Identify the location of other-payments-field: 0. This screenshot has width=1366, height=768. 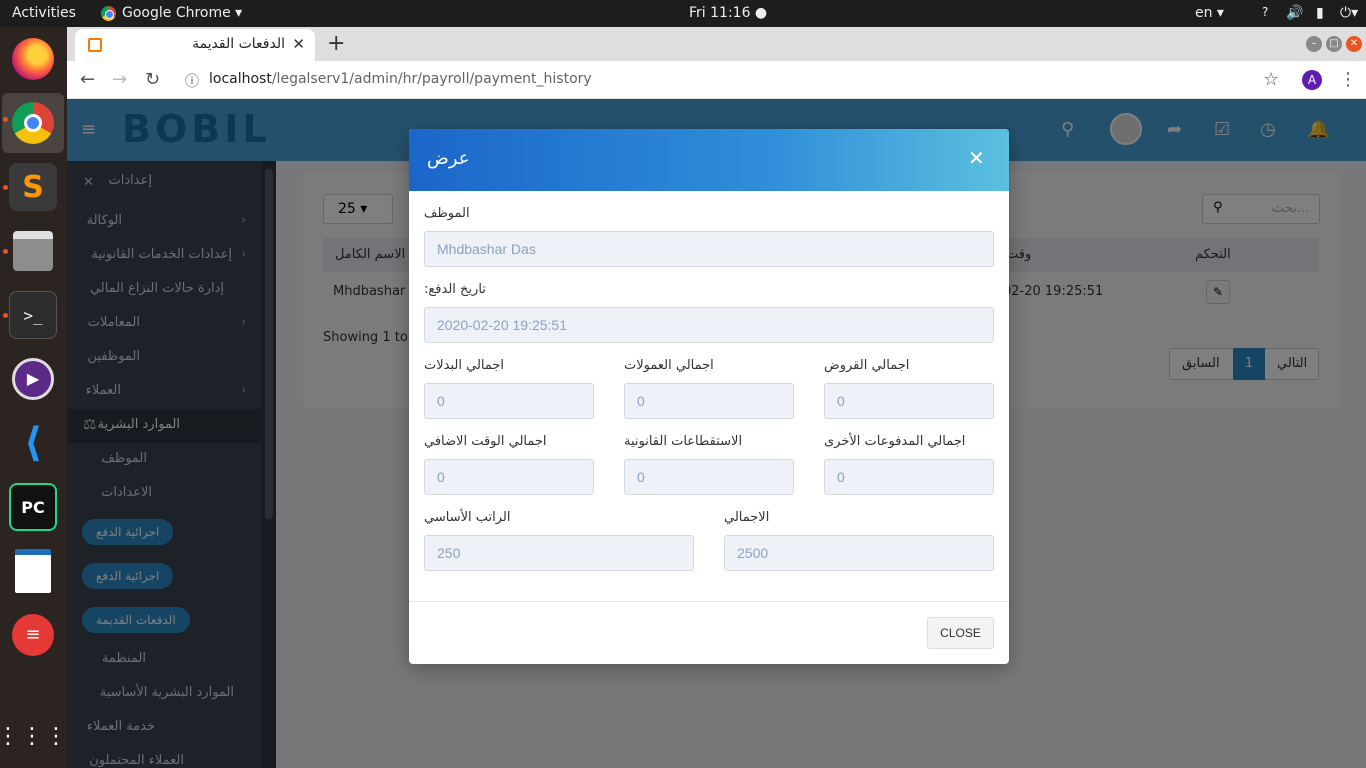
(909, 477).